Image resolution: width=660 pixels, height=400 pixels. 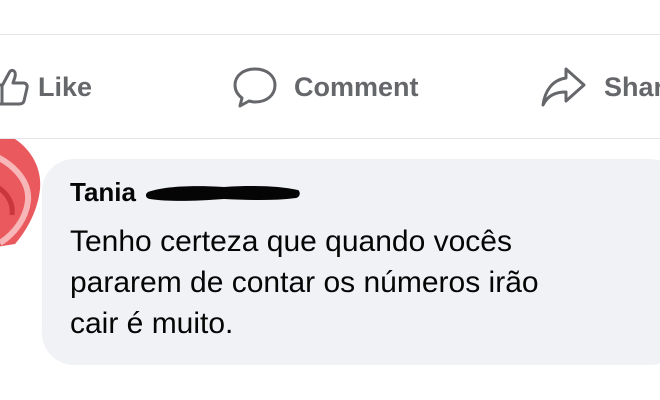 What do you see at coordinates (632, 86) in the screenshot?
I see `share-label: Shar` at bounding box center [632, 86].